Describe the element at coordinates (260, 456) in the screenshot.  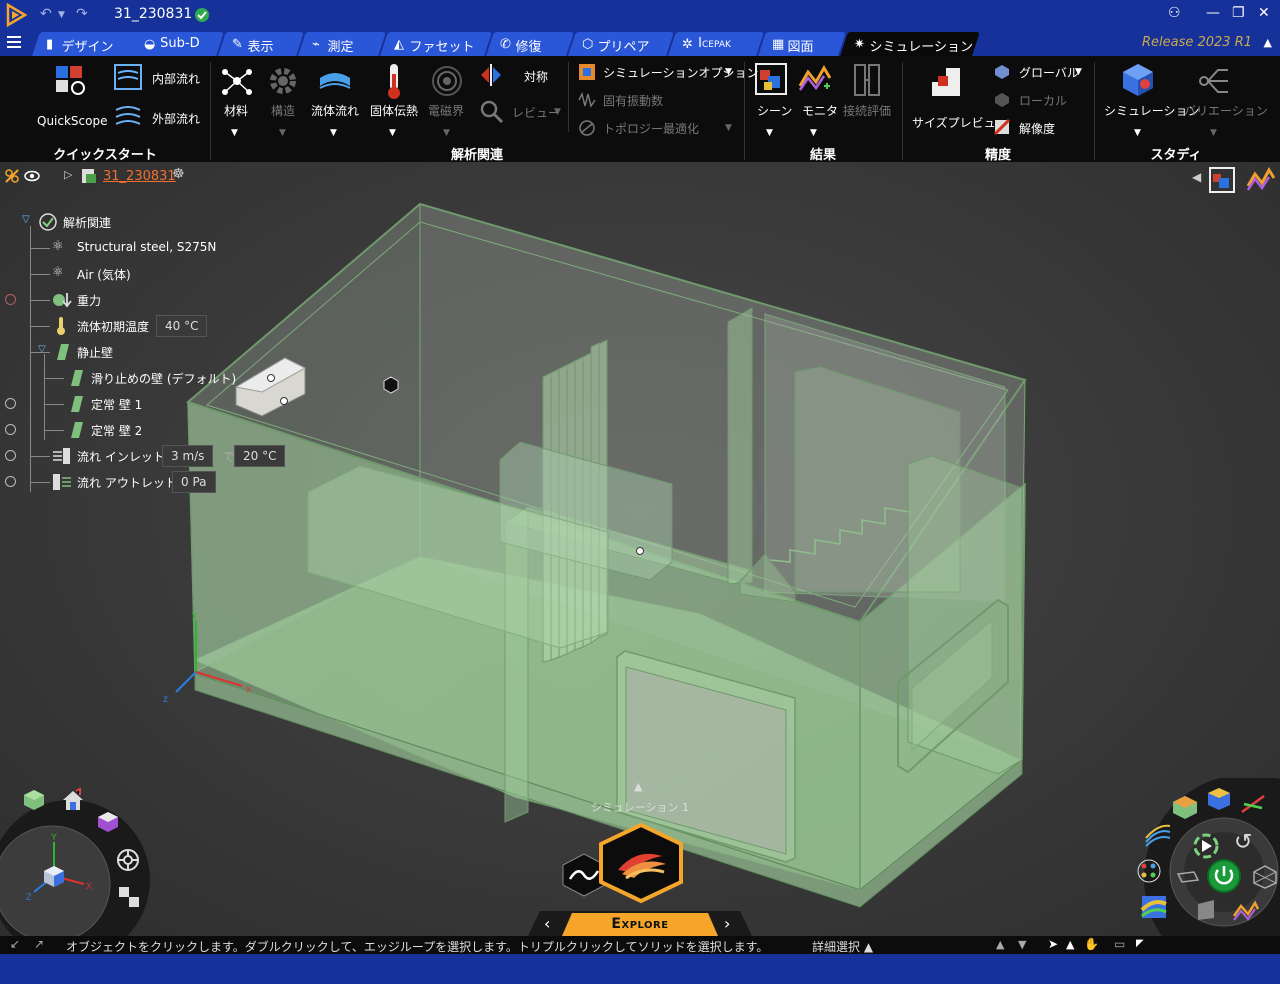
I see `inlet-temperature-field: 20 °C` at that location.